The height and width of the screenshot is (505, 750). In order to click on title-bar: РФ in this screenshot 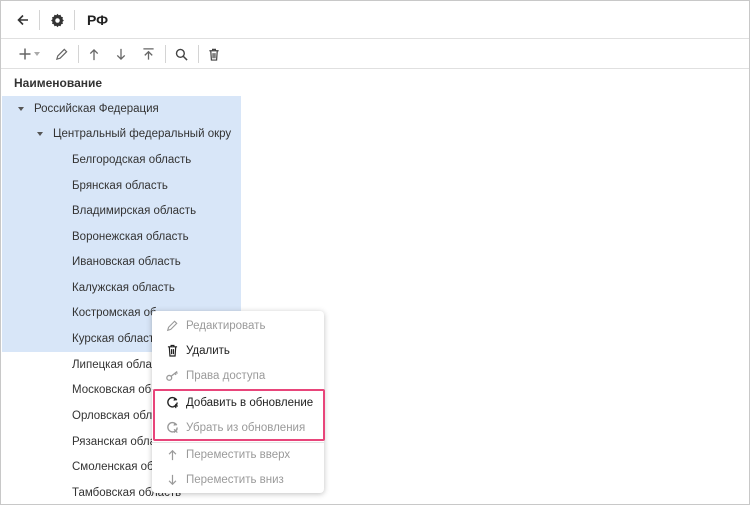, I will do `click(375, 20)`.